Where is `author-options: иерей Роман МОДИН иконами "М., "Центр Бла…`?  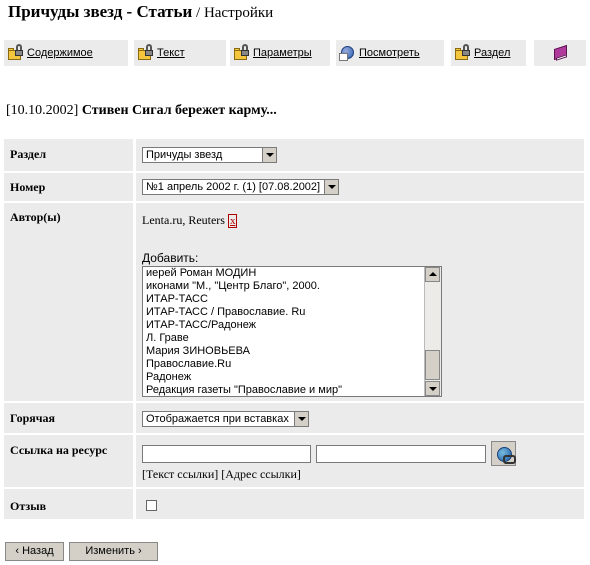
author-options: иерей Роман МОДИН иконами "М., "Центр Бла… is located at coordinates (284, 331).